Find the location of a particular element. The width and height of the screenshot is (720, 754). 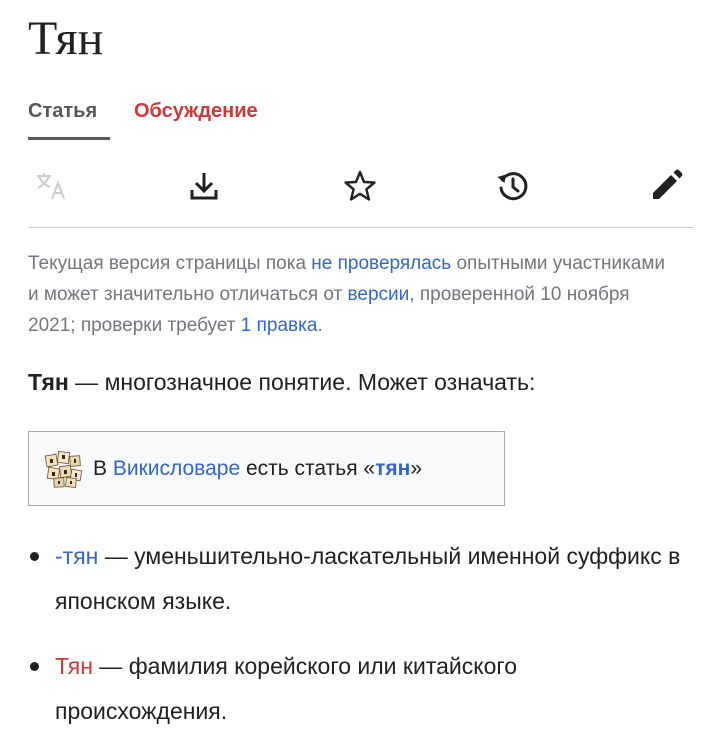

reviewed-version-link: версии is located at coordinates (379, 294).